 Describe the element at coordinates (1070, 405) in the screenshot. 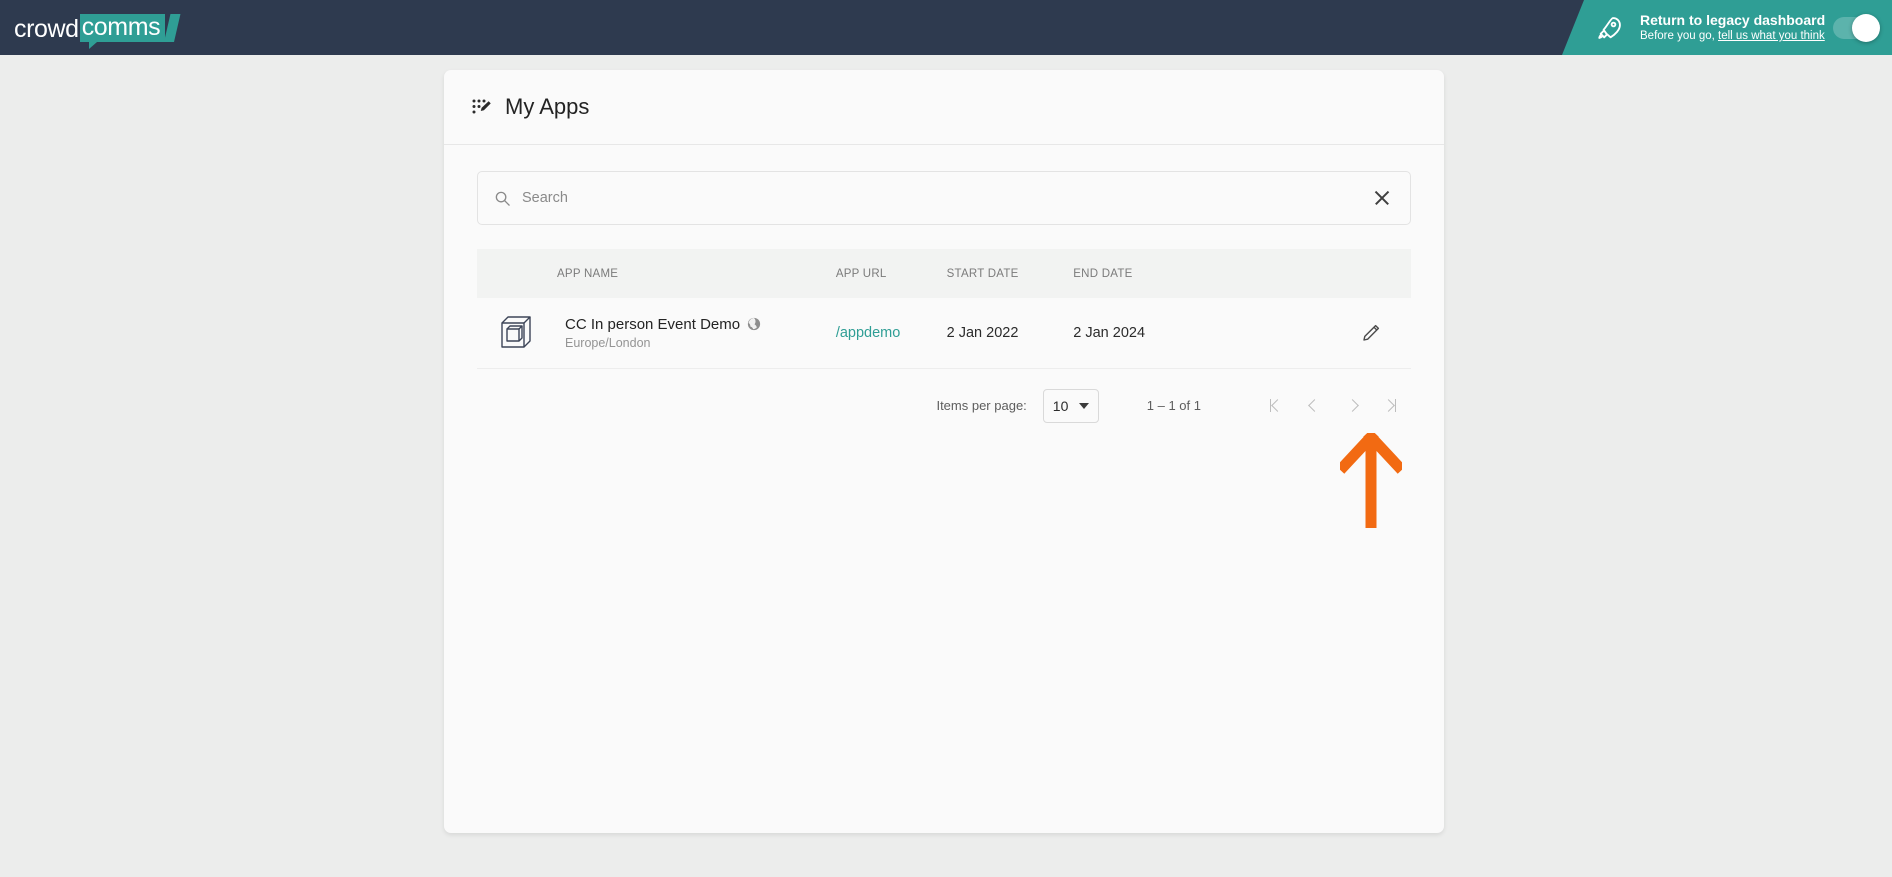

I see `items-per-page-select: 10` at that location.